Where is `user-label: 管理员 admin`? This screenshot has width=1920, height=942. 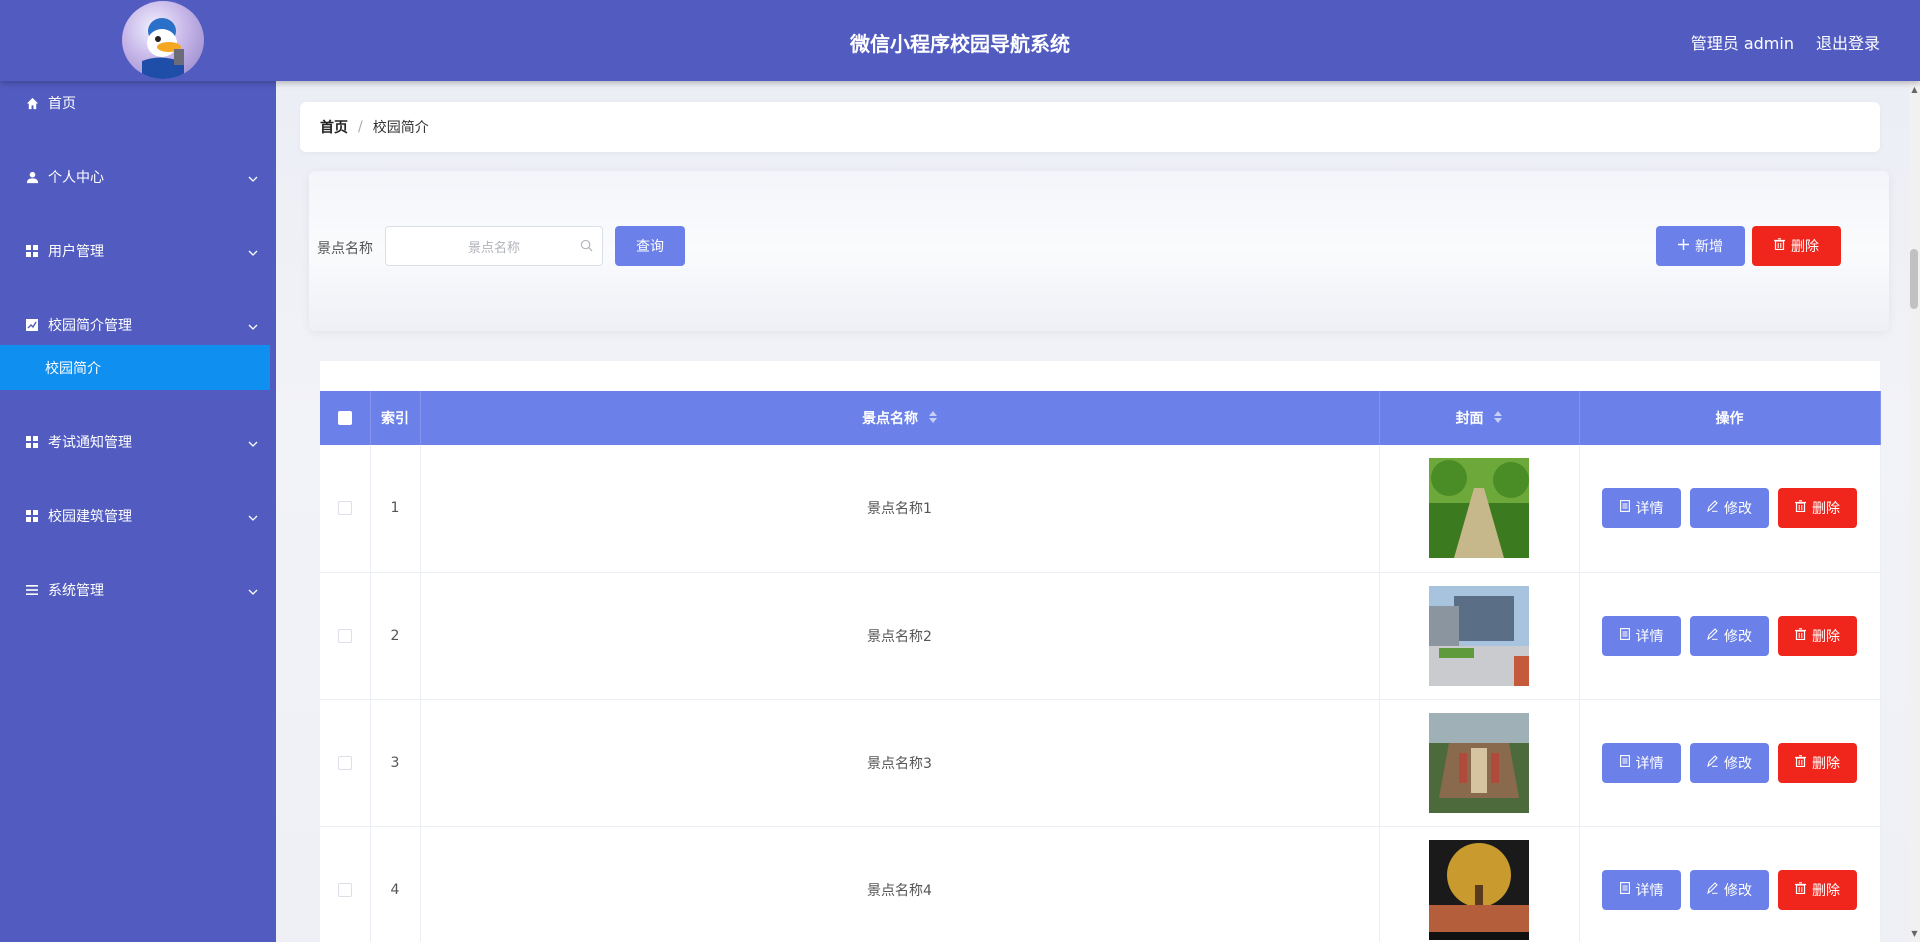 user-label: 管理员 admin is located at coordinates (1742, 43).